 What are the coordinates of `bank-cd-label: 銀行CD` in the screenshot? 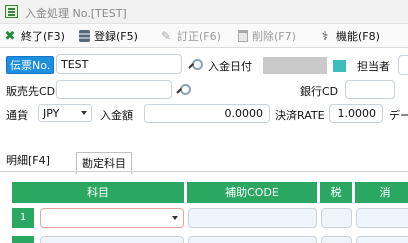 It's located at (319, 91).